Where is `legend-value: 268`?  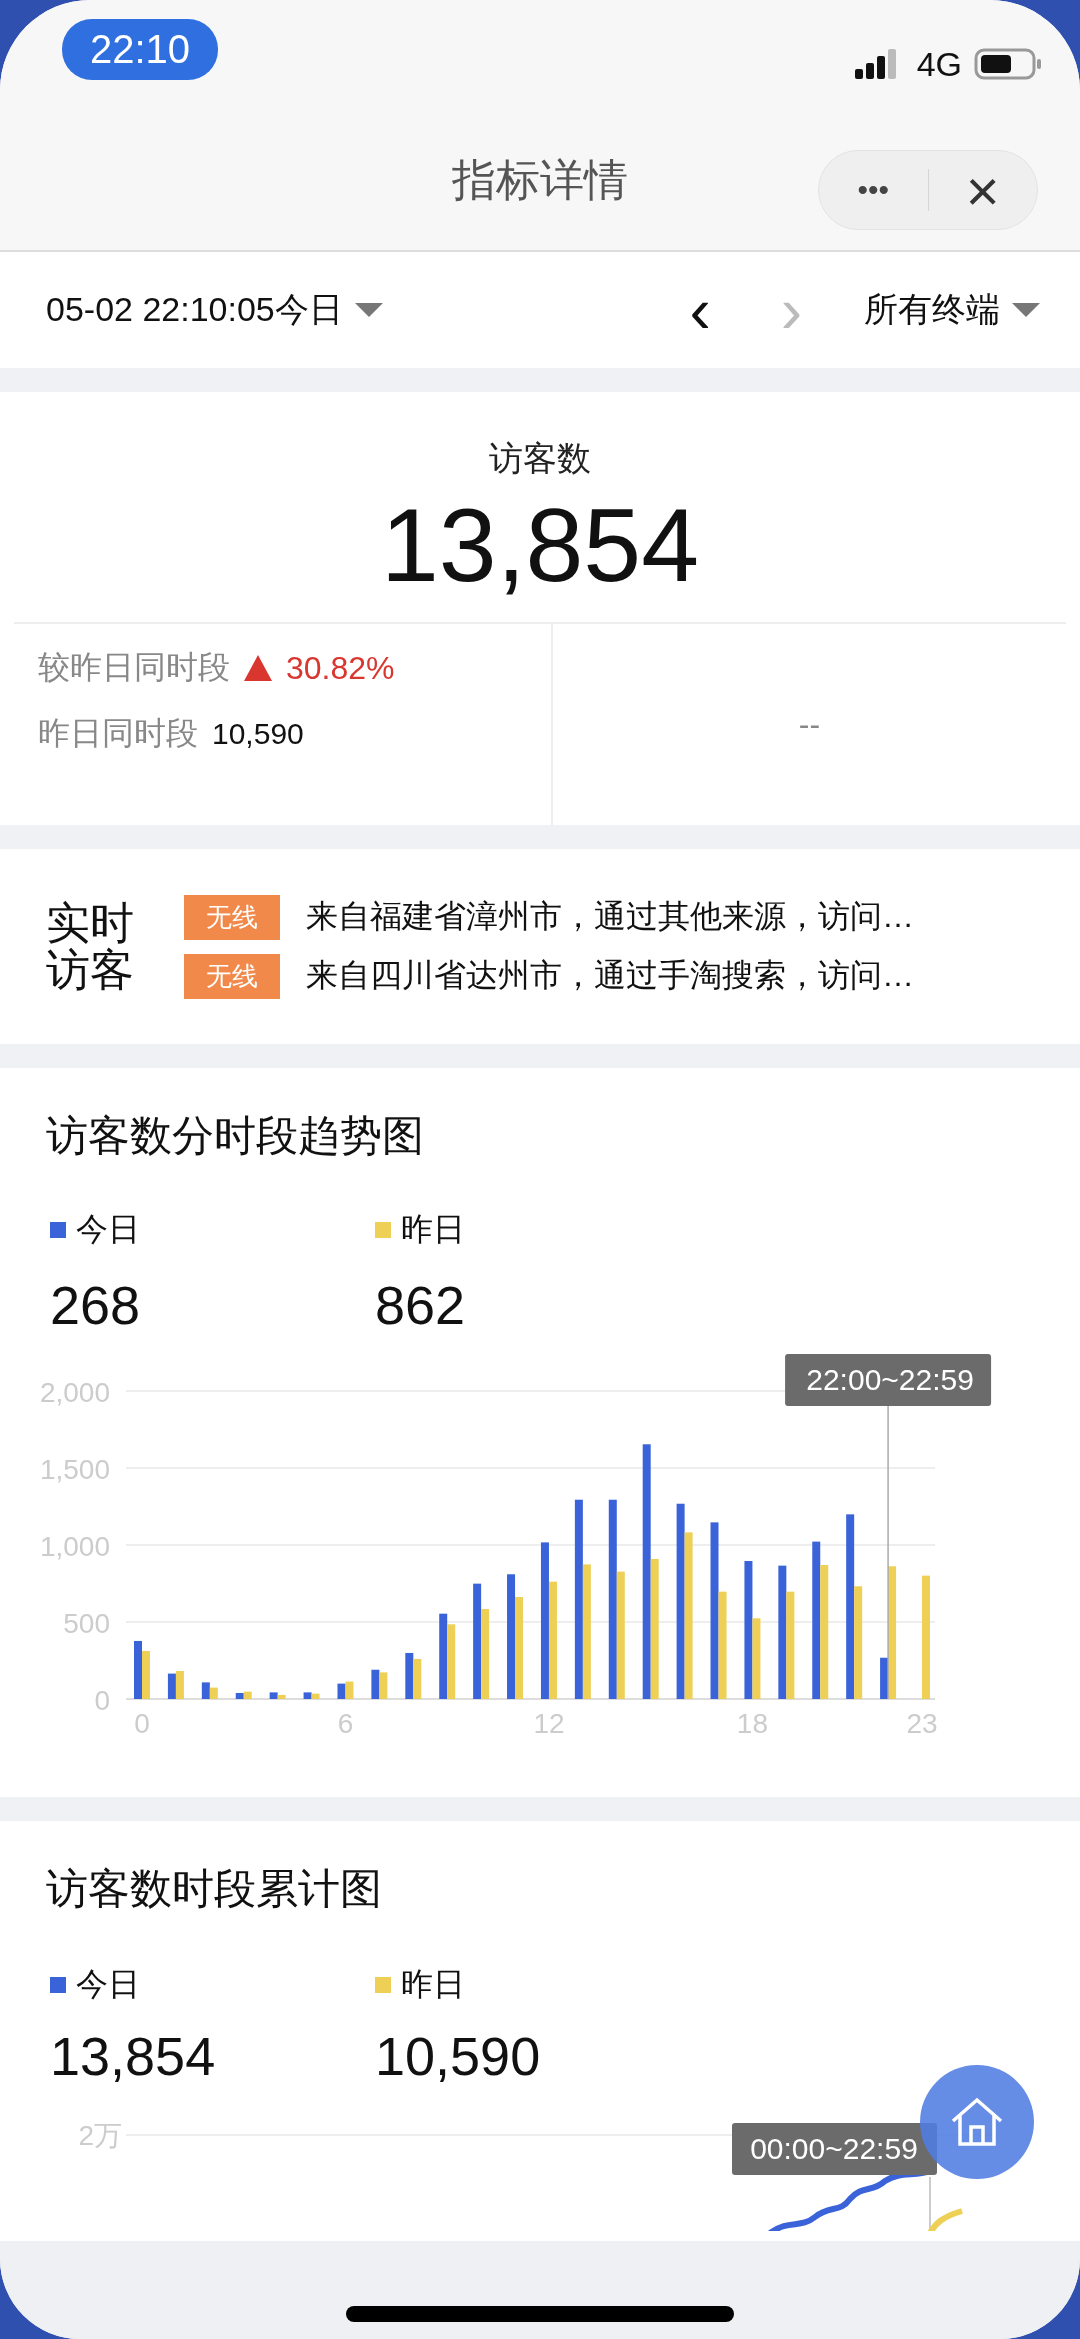
legend-value: 268 is located at coordinates (96, 1305).